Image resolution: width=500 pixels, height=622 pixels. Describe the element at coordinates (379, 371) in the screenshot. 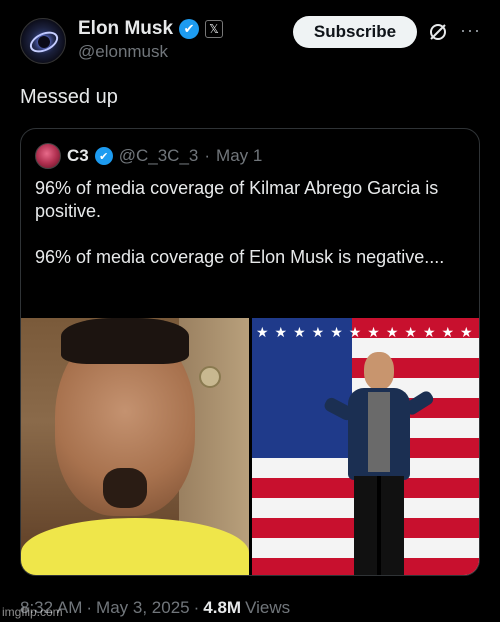

I see `person-head-shape` at that location.